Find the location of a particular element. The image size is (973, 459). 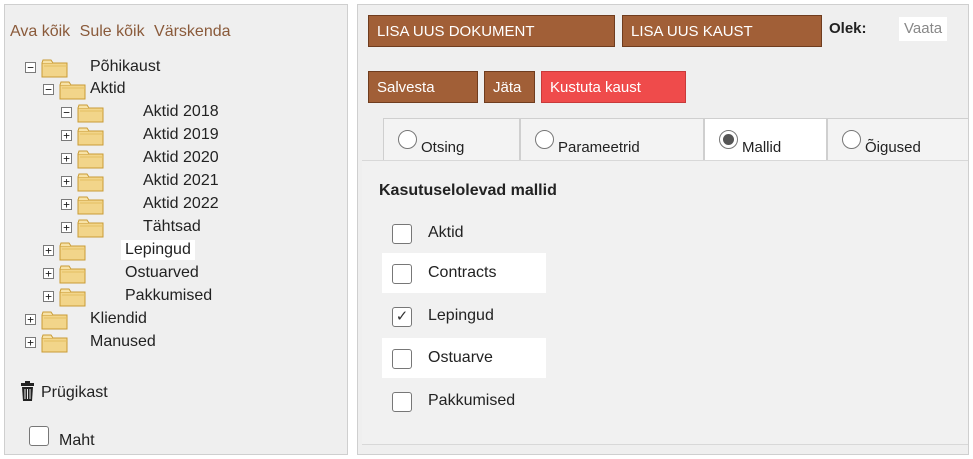

template-item-contracts: Contracts is located at coordinates (464, 273).